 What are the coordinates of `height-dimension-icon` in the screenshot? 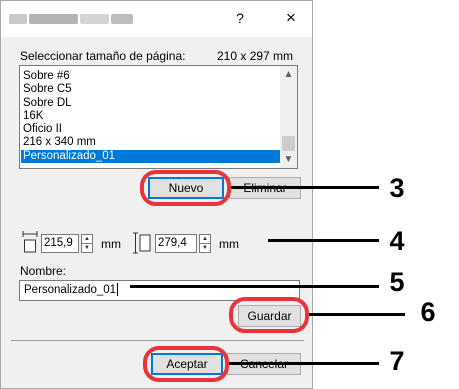 It's located at (142, 243).